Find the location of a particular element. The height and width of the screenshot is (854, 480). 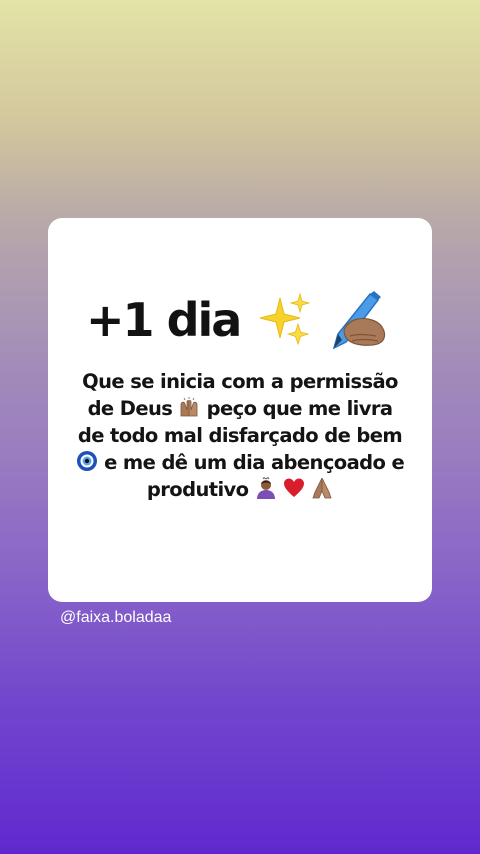

message-line-5-text: produtivo is located at coordinates (197, 489).